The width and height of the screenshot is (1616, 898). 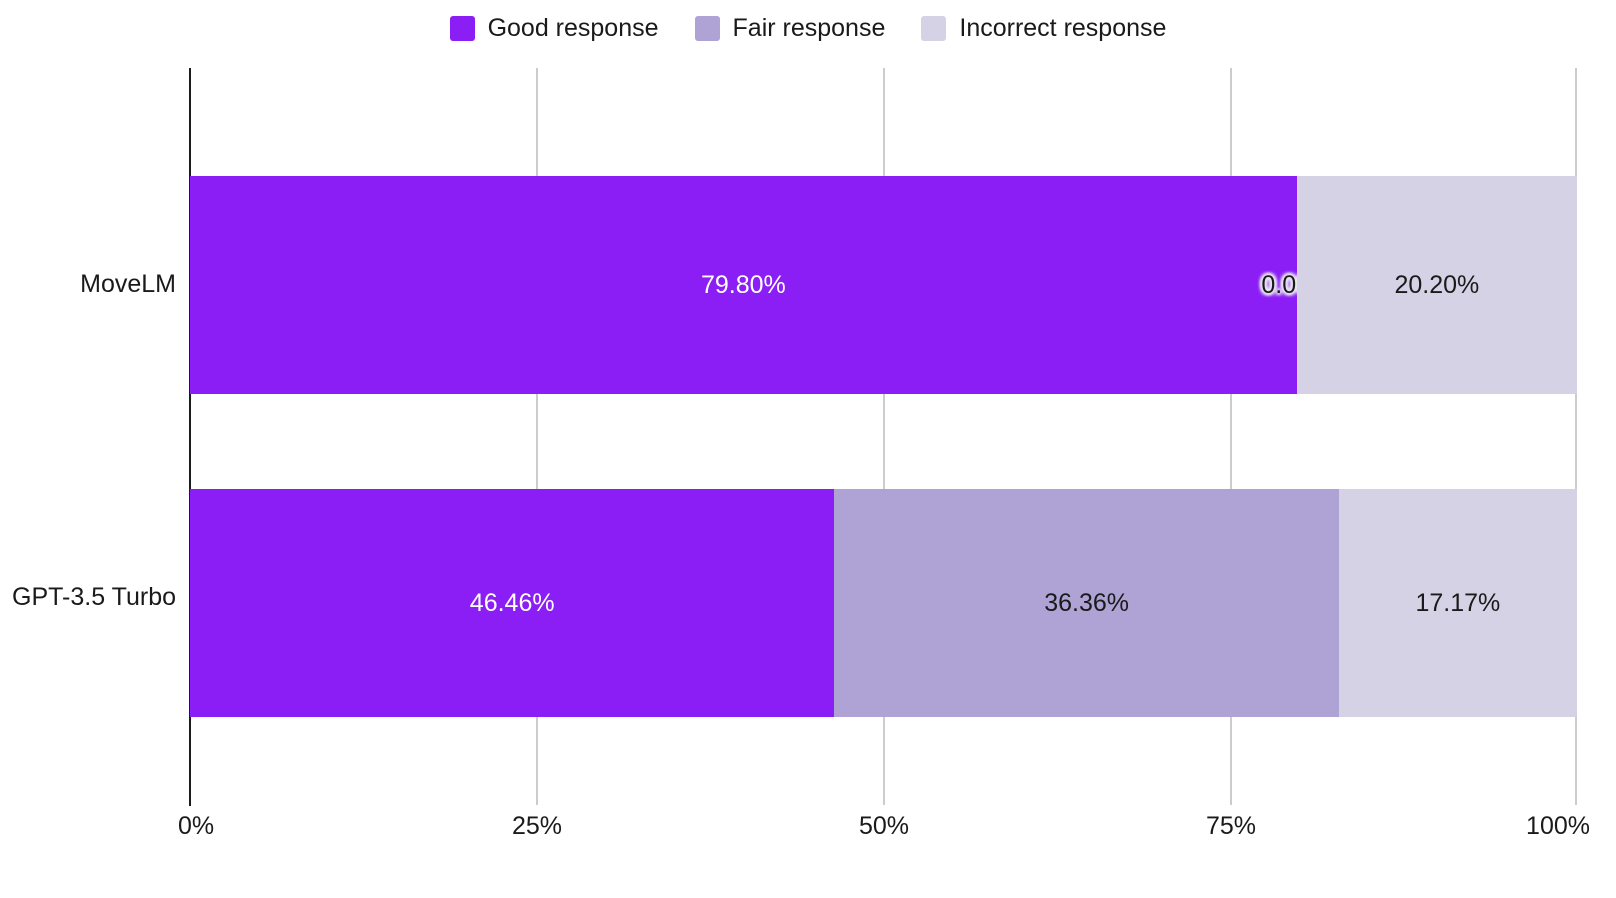 I want to click on bar-label-movelm-good: 79.80%, so click(x=743, y=284).